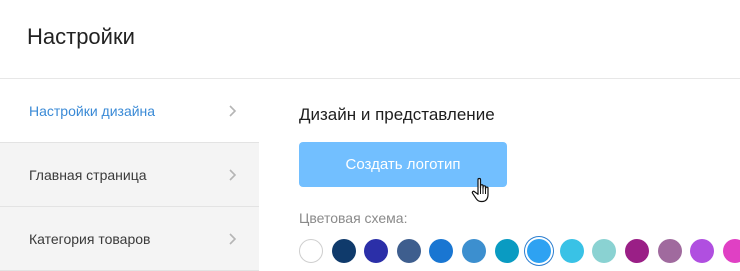 The height and width of the screenshot is (271, 740). I want to click on color-scheme-label: Цветовая схема:, so click(353, 218).